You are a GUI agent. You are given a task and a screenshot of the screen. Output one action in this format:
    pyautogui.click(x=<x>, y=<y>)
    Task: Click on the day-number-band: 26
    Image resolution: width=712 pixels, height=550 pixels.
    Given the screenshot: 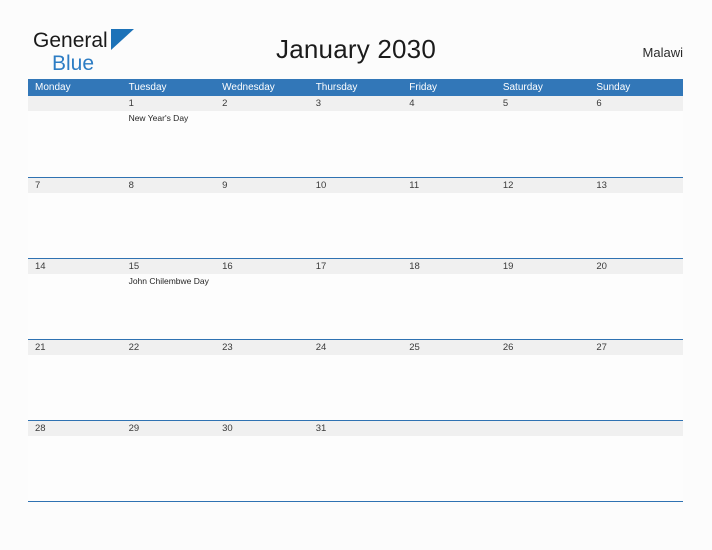 What is the action you would take?
    pyautogui.click(x=542, y=347)
    